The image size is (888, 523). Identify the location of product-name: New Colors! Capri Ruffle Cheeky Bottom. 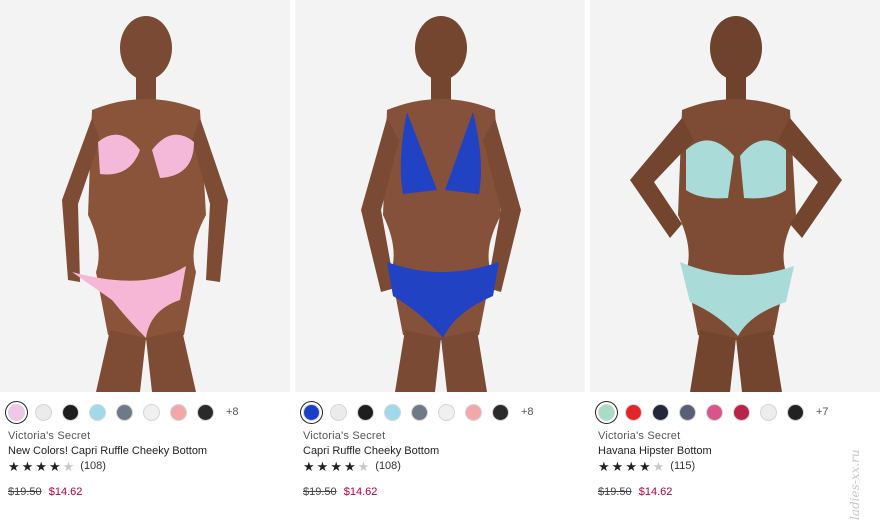
(107, 451).